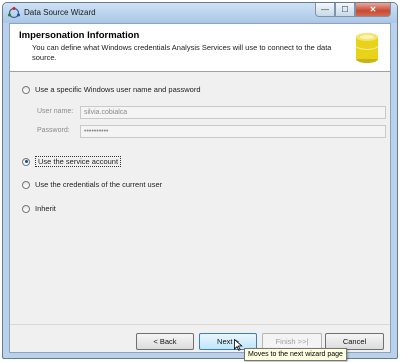 This screenshot has width=401, height=362. Describe the element at coordinates (200, 13) in the screenshot. I see `title-bar: Data Source Wizard — ☐ ✕` at that location.